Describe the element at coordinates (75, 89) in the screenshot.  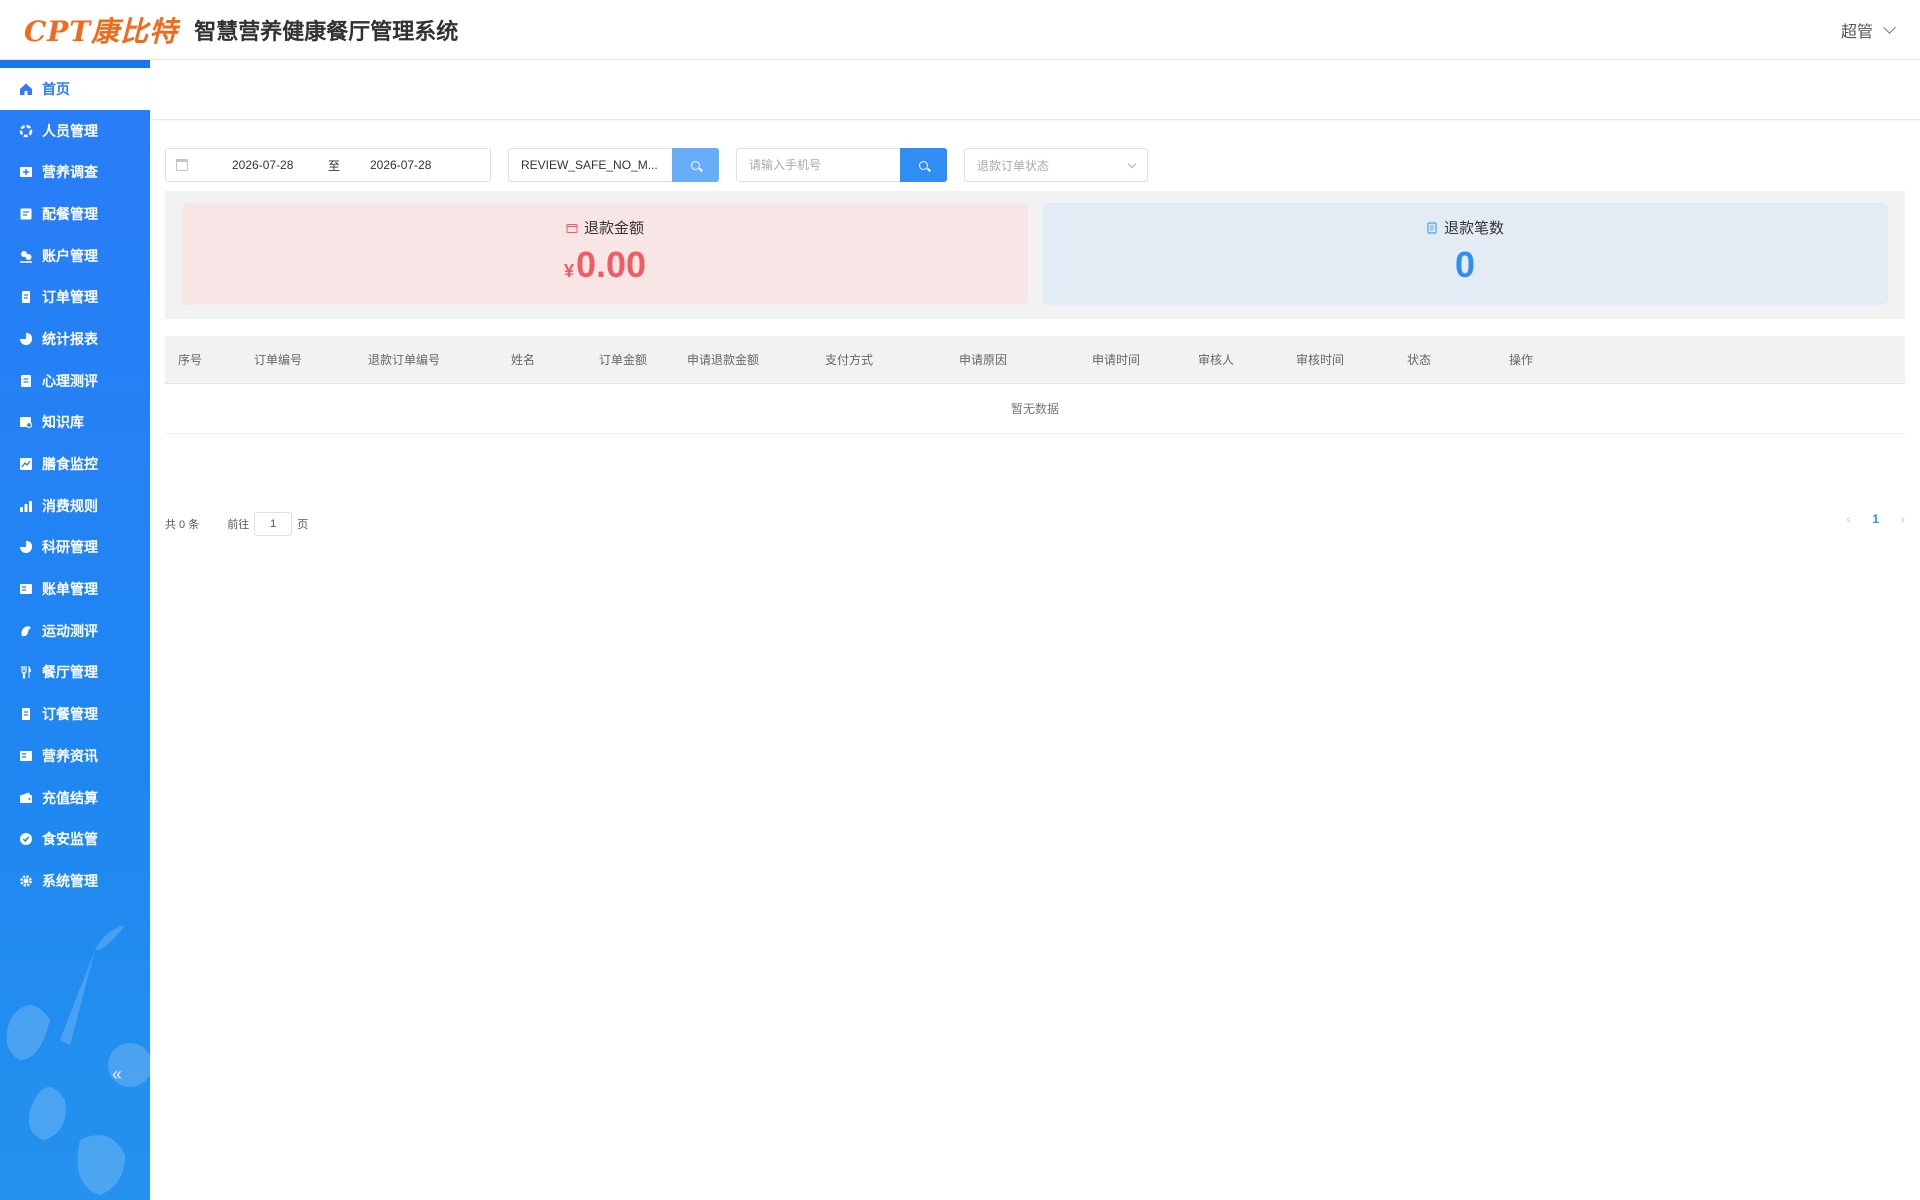
I see `sidebar-item-0: 首页` at that location.